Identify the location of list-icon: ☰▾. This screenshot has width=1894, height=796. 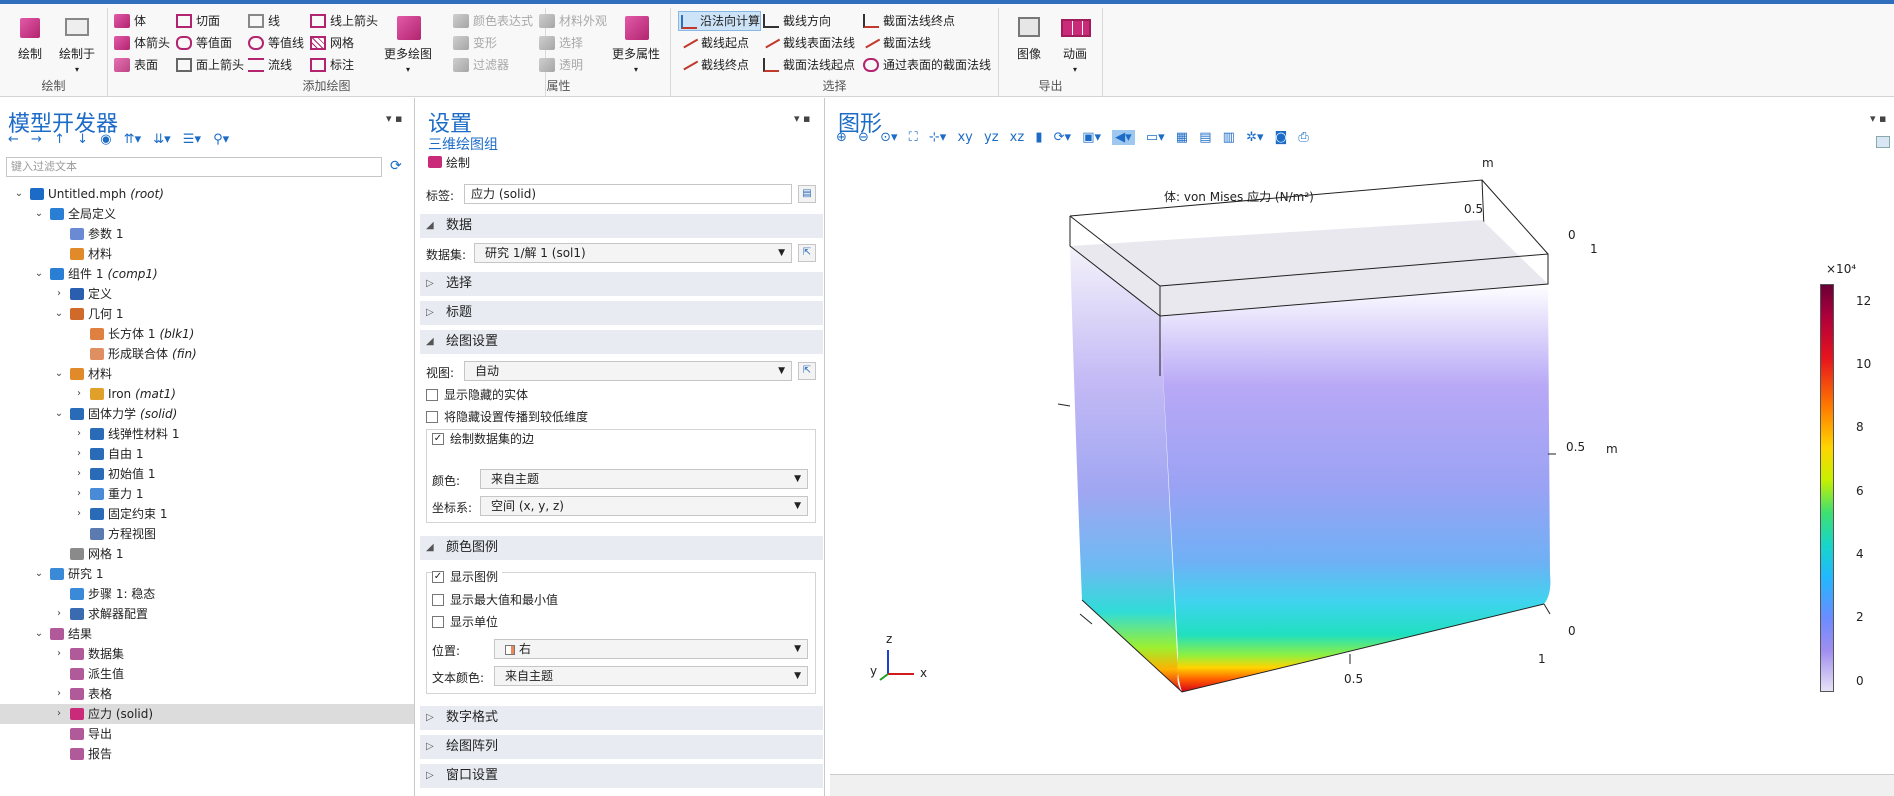
(192, 139).